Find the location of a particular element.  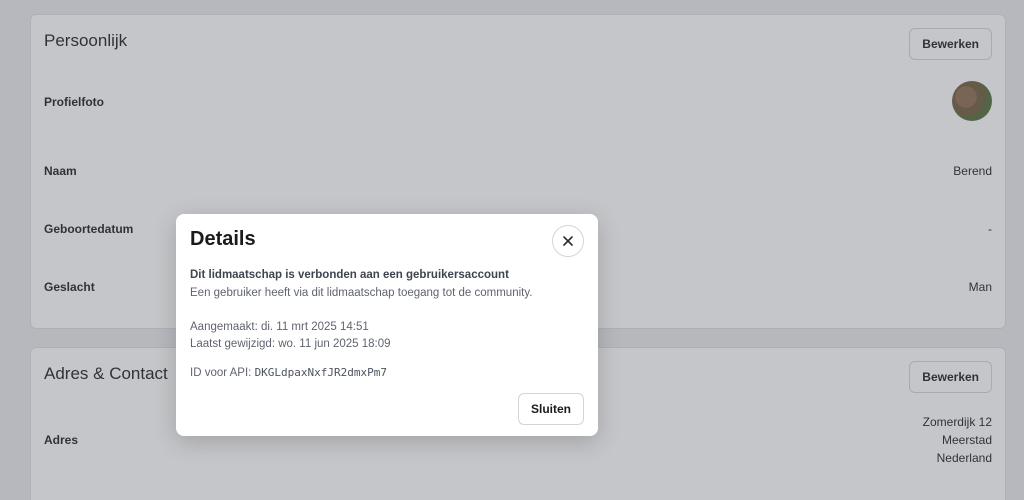

modified-timestamp: Laatst gewijzigd: wo. 11 jun 2025 18:09 is located at coordinates (290, 344).